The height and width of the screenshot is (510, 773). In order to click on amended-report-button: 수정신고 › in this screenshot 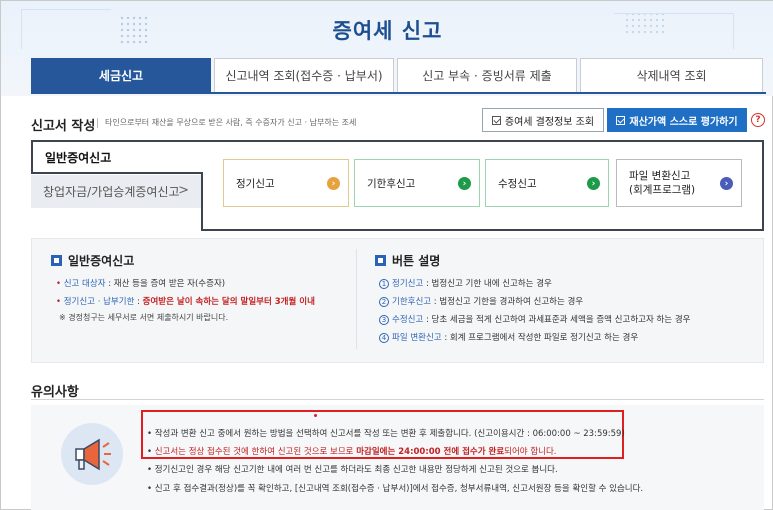, I will do `click(547, 183)`.